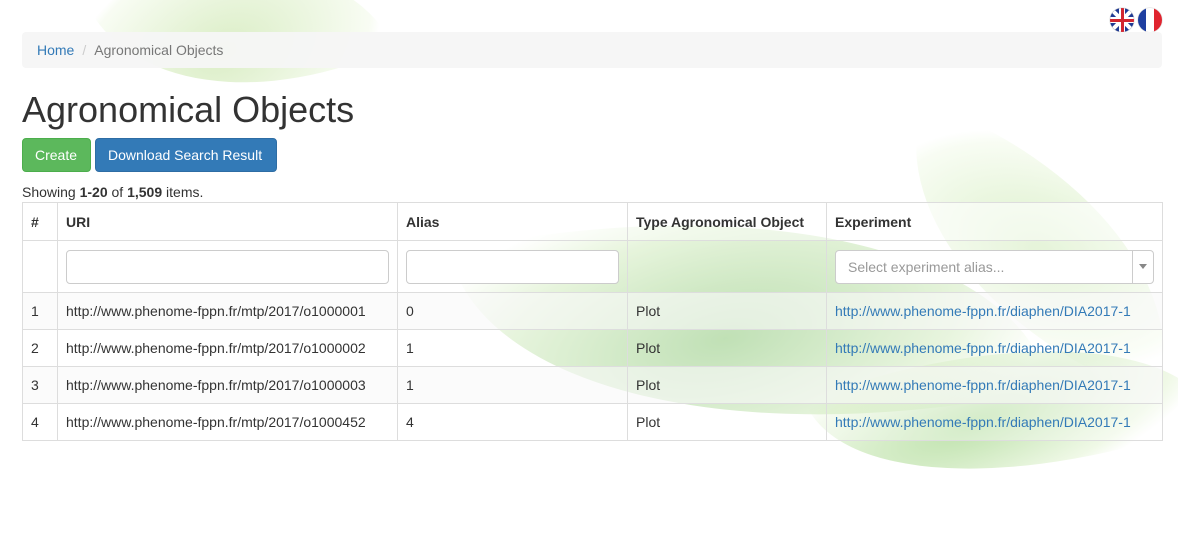  Describe the element at coordinates (1150, 20) in the screenshot. I see `fr-flag-icon` at that location.